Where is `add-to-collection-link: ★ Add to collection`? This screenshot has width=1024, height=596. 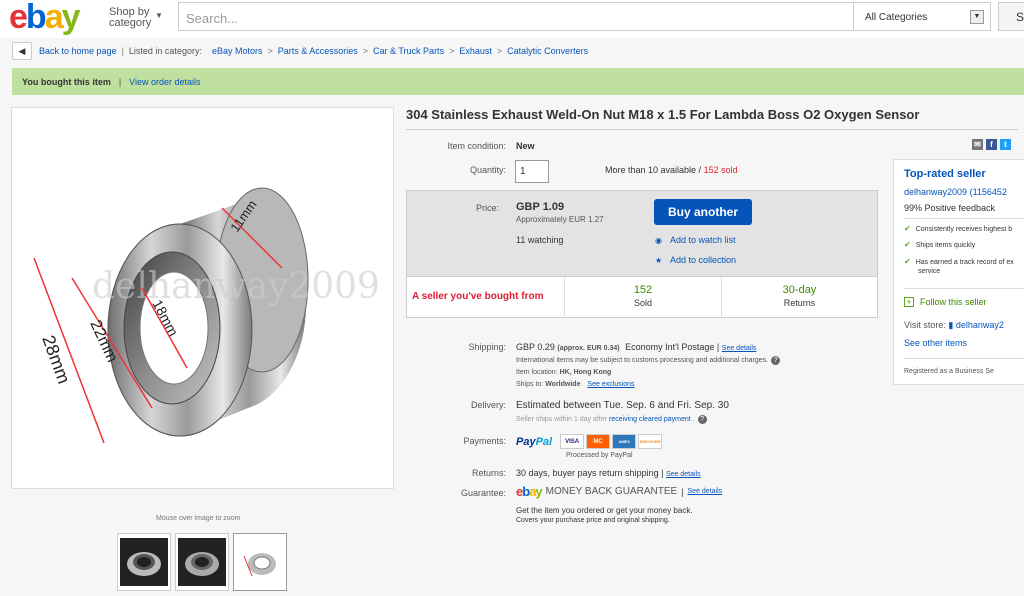
add-to-collection-link: ★ Add to collection is located at coordinates (695, 260).